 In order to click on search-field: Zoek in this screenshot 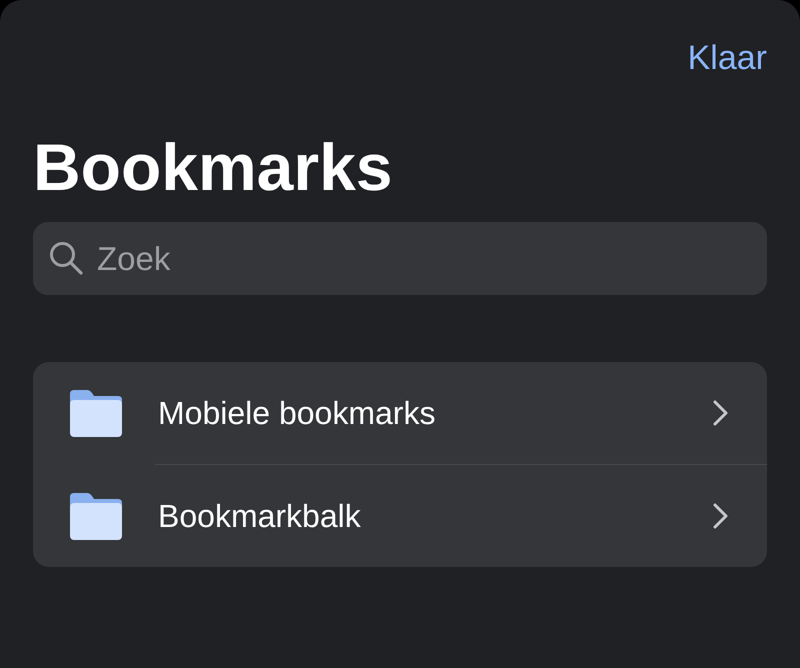, I will do `click(400, 258)`.